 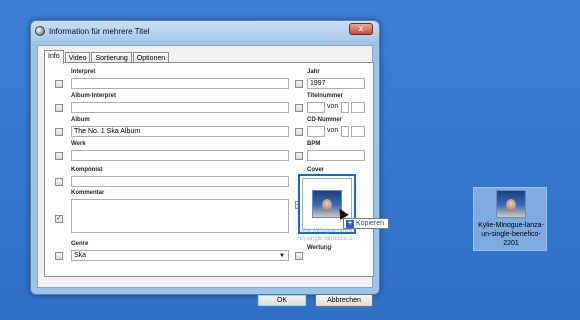 I want to click on cancel-button: Abbrechen, so click(x=344, y=300).